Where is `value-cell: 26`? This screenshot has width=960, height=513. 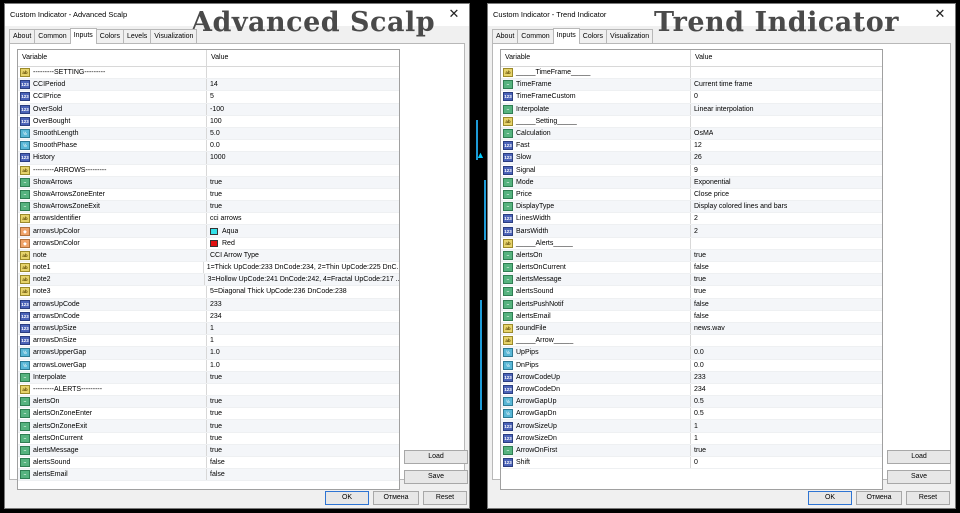 value-cell: 26 is located at coordinates (696, 157).